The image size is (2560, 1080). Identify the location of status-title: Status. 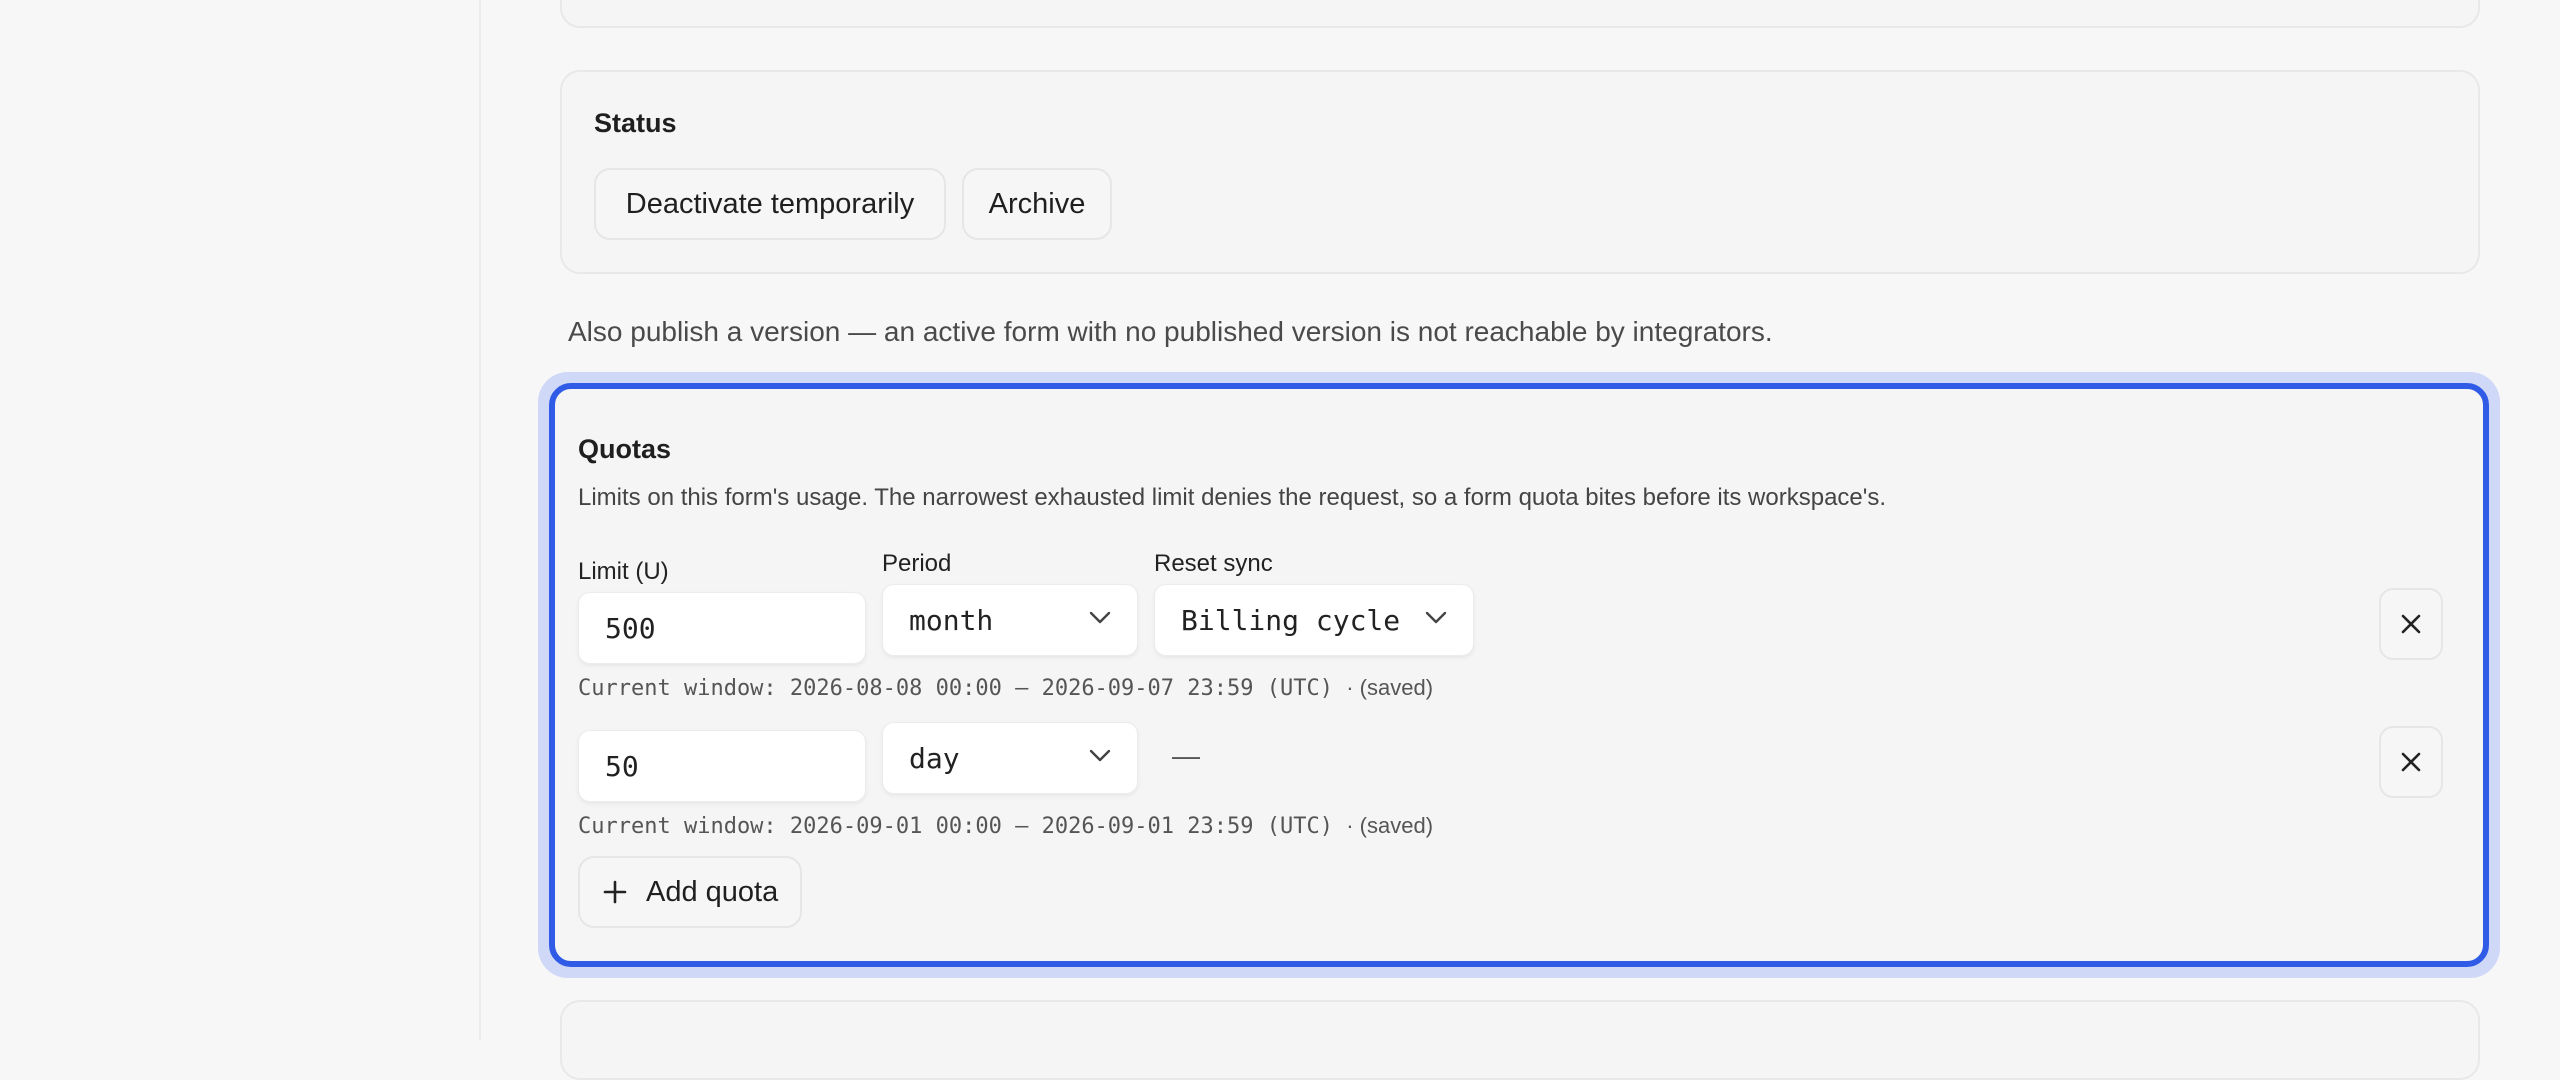
(635, 123).